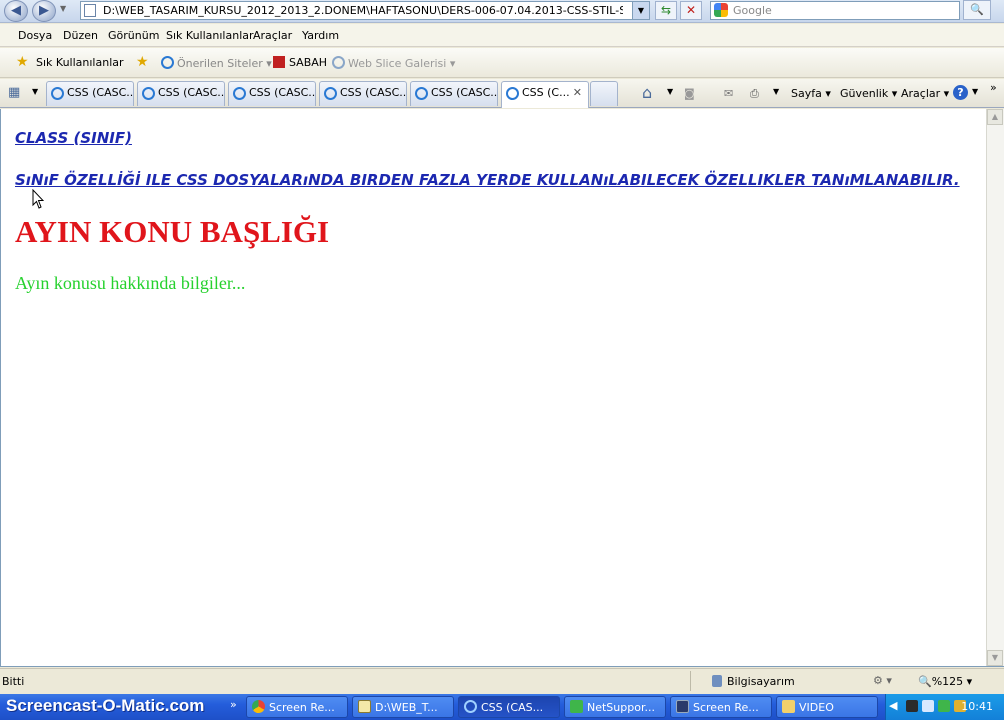 This screenshot has height=720, width=1004. What do you see at coordinates (944, 706) in the screenshot?
I see `tray-security-icon` at bounding box center [944, 706].